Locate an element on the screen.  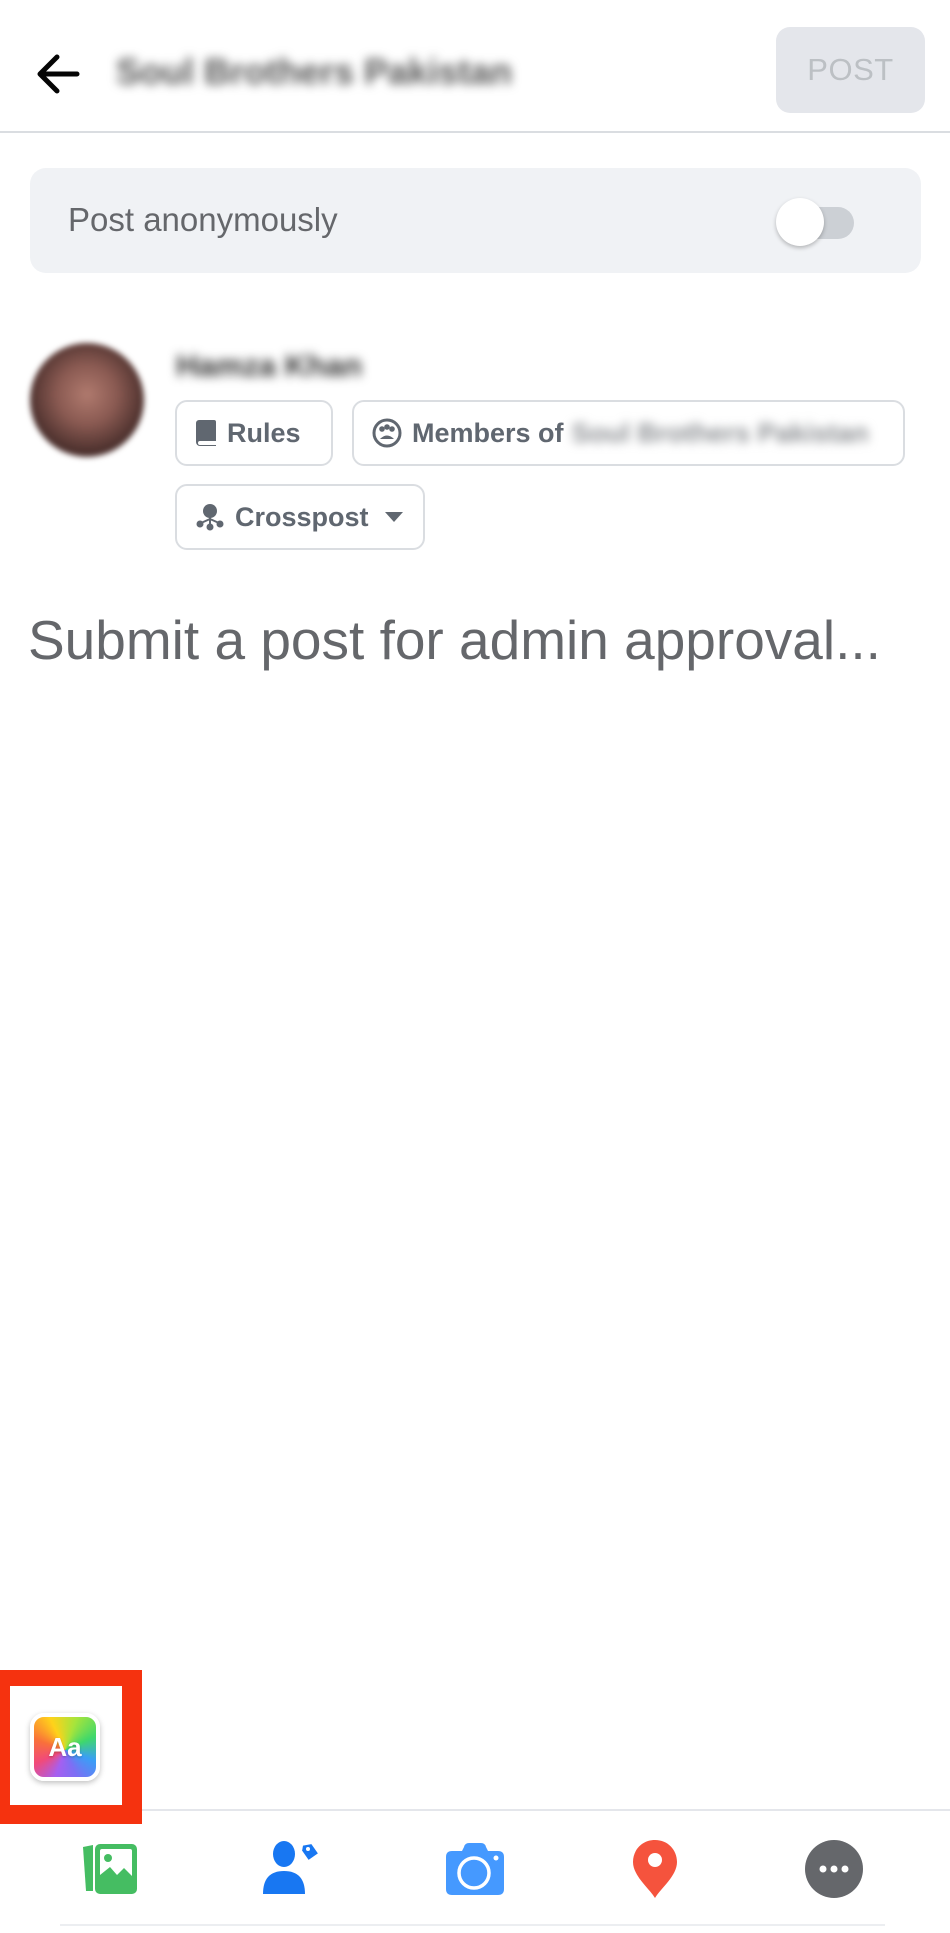
crosspost-icon is located at coordinates (210, 517).